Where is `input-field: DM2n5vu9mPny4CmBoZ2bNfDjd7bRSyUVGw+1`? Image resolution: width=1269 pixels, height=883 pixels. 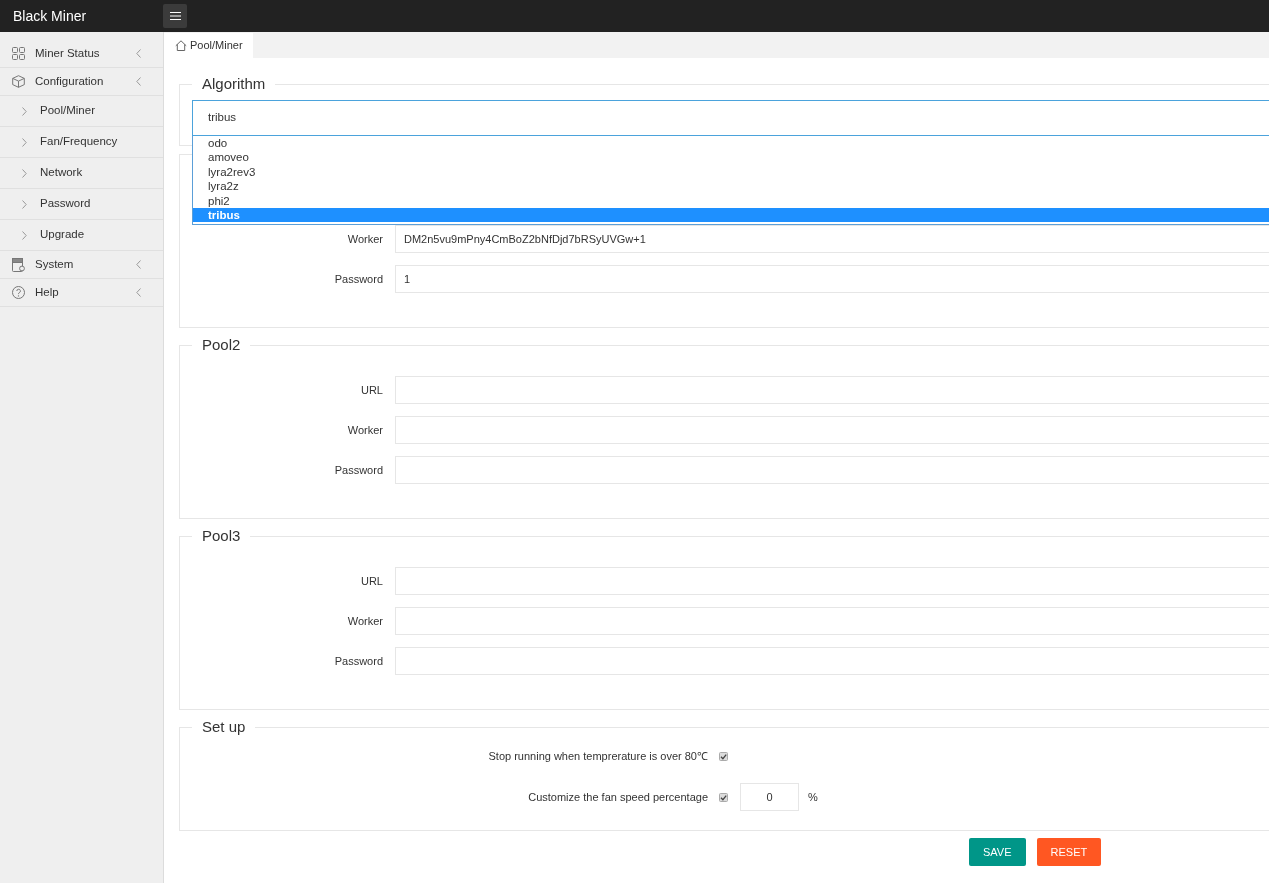
input-field: DM2n5vu9mPny4CmBoZ2bNfDjd7bRSyUVGw+1 is located at coordinates (832, 239).